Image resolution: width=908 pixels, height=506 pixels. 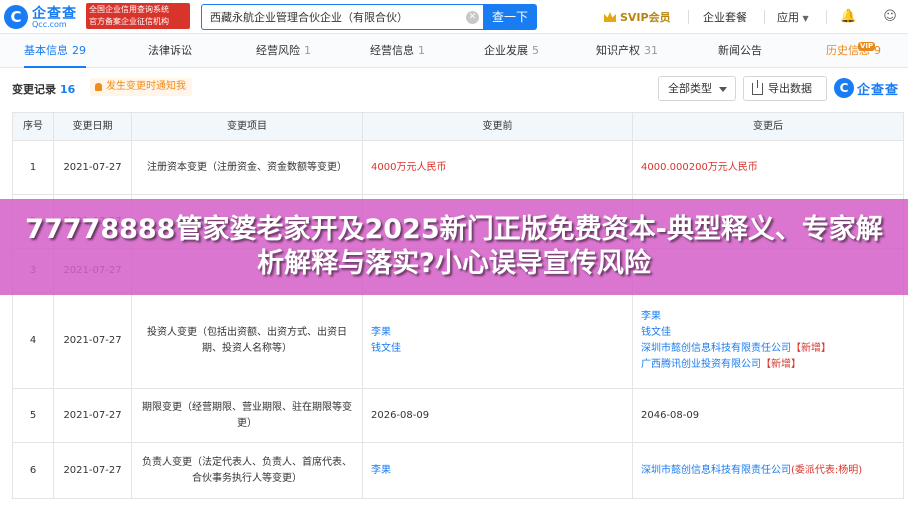 I want to click on tab-label: 经营信息, so click(x=392, y=50).